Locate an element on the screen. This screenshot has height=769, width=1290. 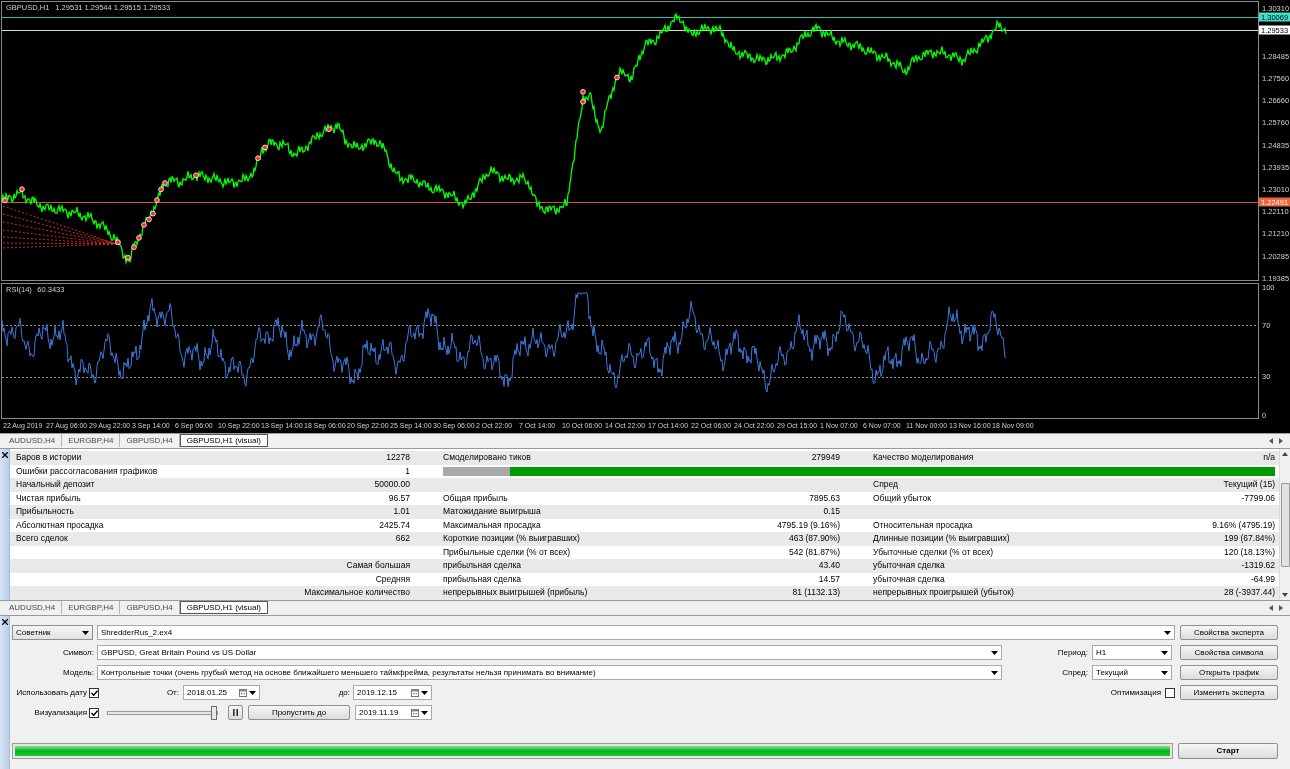
report-label: прибыльная сделка is located at coordinates (482, 565).